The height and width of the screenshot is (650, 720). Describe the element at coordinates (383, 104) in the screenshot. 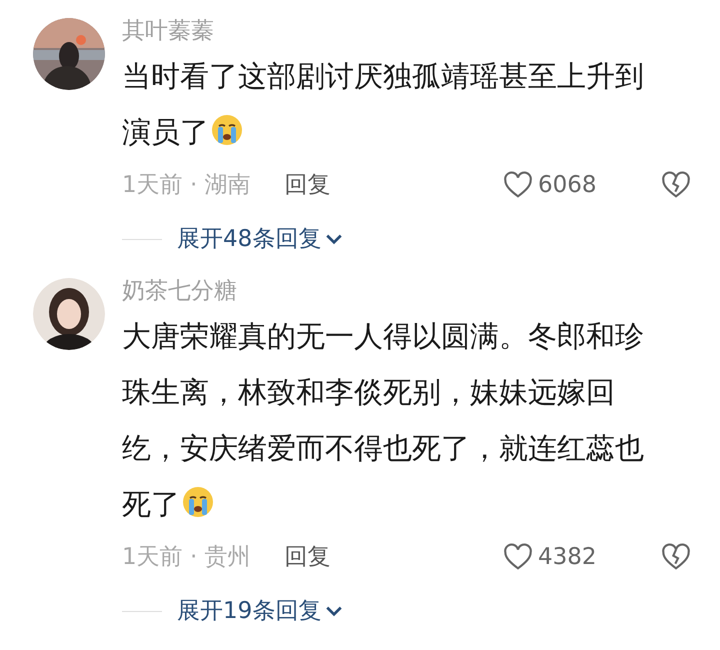

I see `comment-text: 当时看了这部剧讨厌独孤靖瑶甚至上升到演员了` at that location.